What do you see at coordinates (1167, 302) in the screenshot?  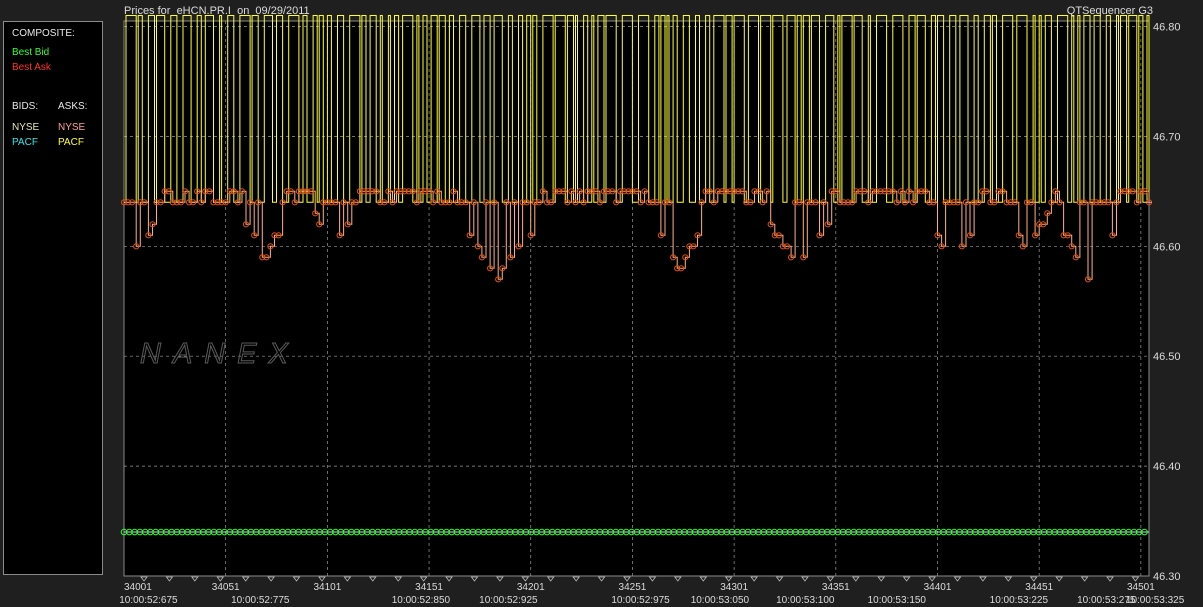 I see `y-axis: 46.80 46.70 46.60 46.50 46.40 46.30` at bounding box center [1167, 302].